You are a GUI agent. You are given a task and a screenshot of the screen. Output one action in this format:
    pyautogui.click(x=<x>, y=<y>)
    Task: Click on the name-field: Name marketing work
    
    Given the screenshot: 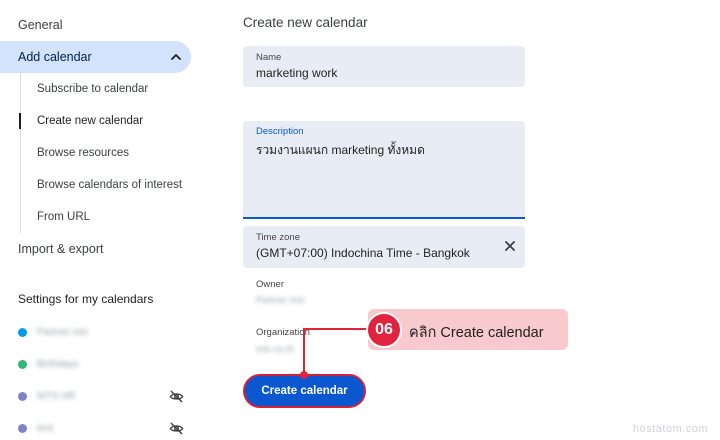 What is the action you would take?
    pyautogui.click(x=384, y=66)
    